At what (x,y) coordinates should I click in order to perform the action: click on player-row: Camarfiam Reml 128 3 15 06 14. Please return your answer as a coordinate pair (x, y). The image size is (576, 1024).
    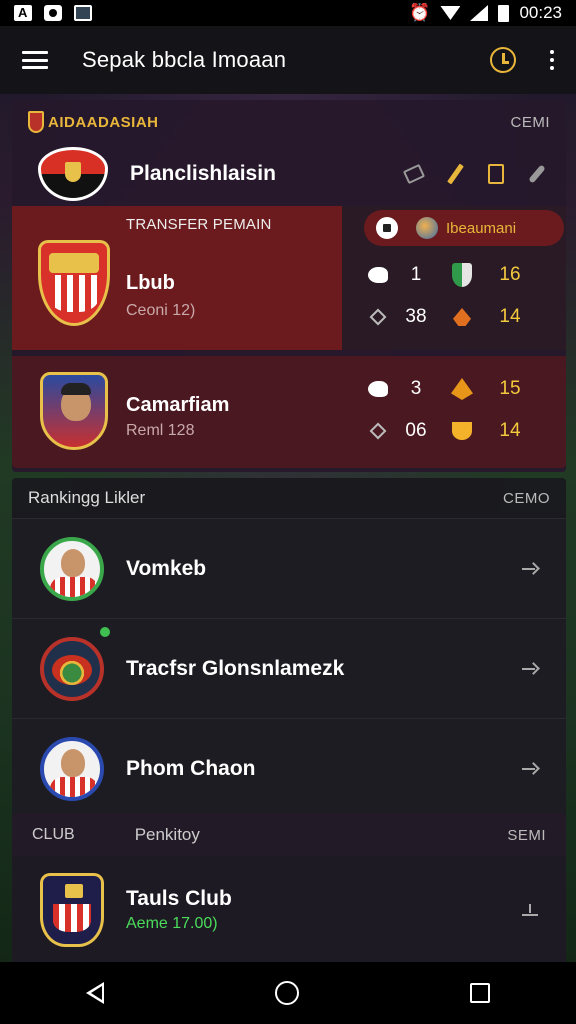
    Looking at the image, I should click on (289, 412).